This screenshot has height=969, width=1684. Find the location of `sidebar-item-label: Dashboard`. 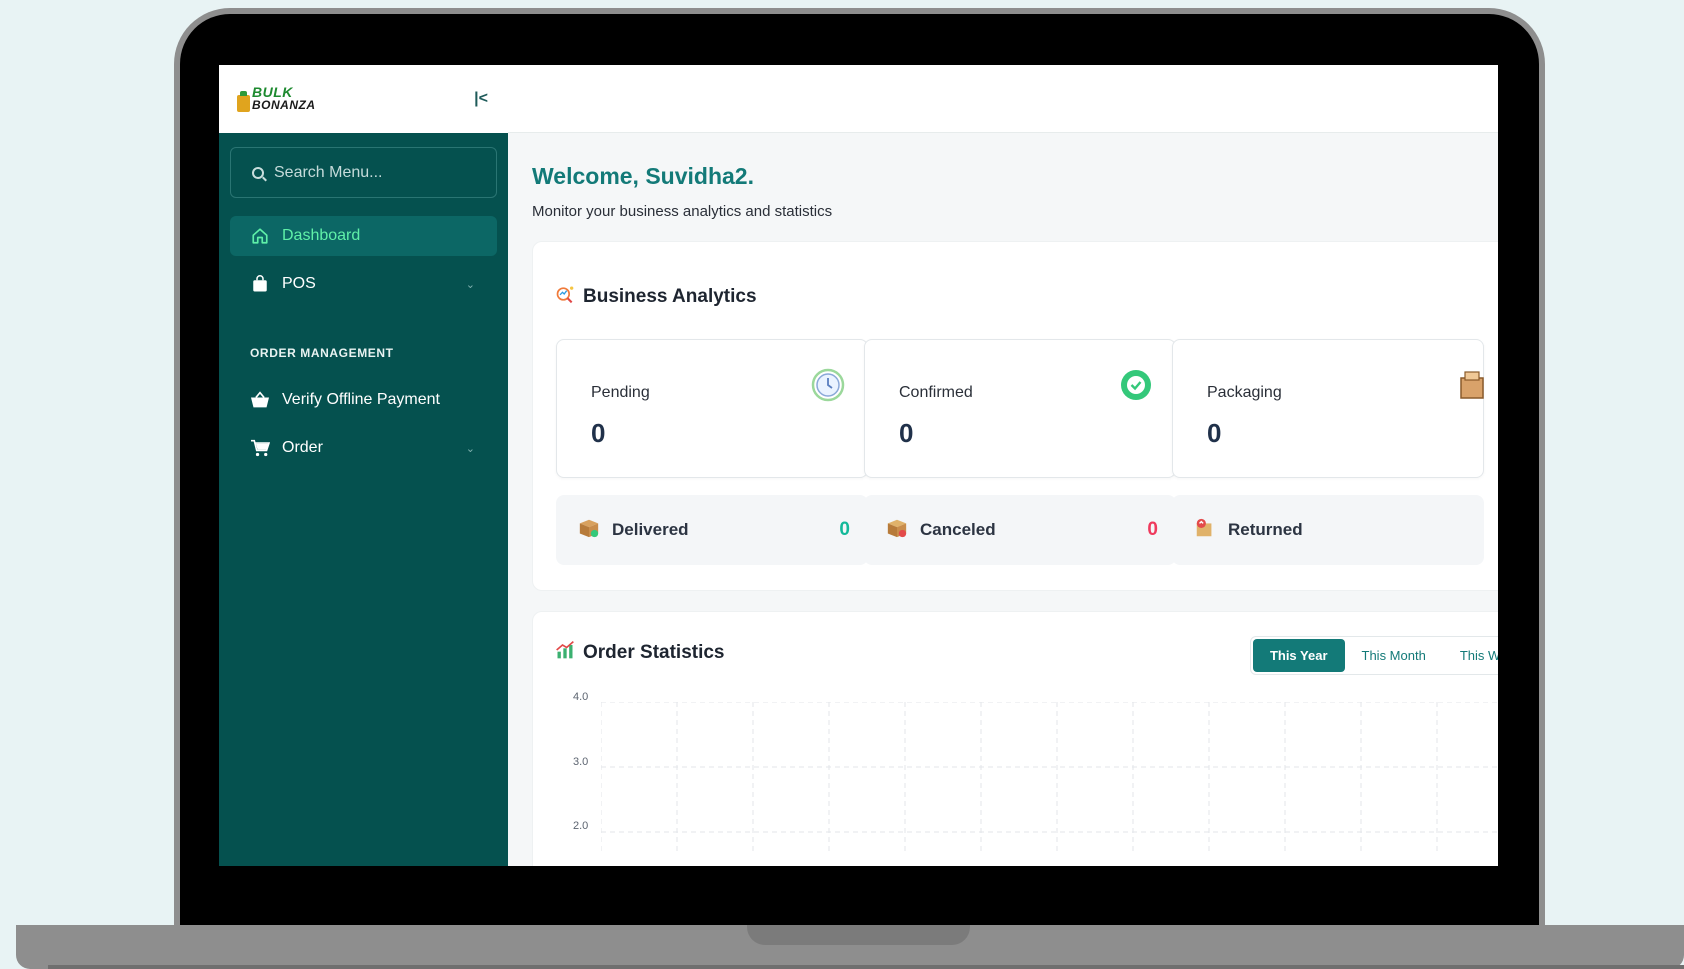

sidebar-item-label: Dashboard is located at coordinates (321, 235).